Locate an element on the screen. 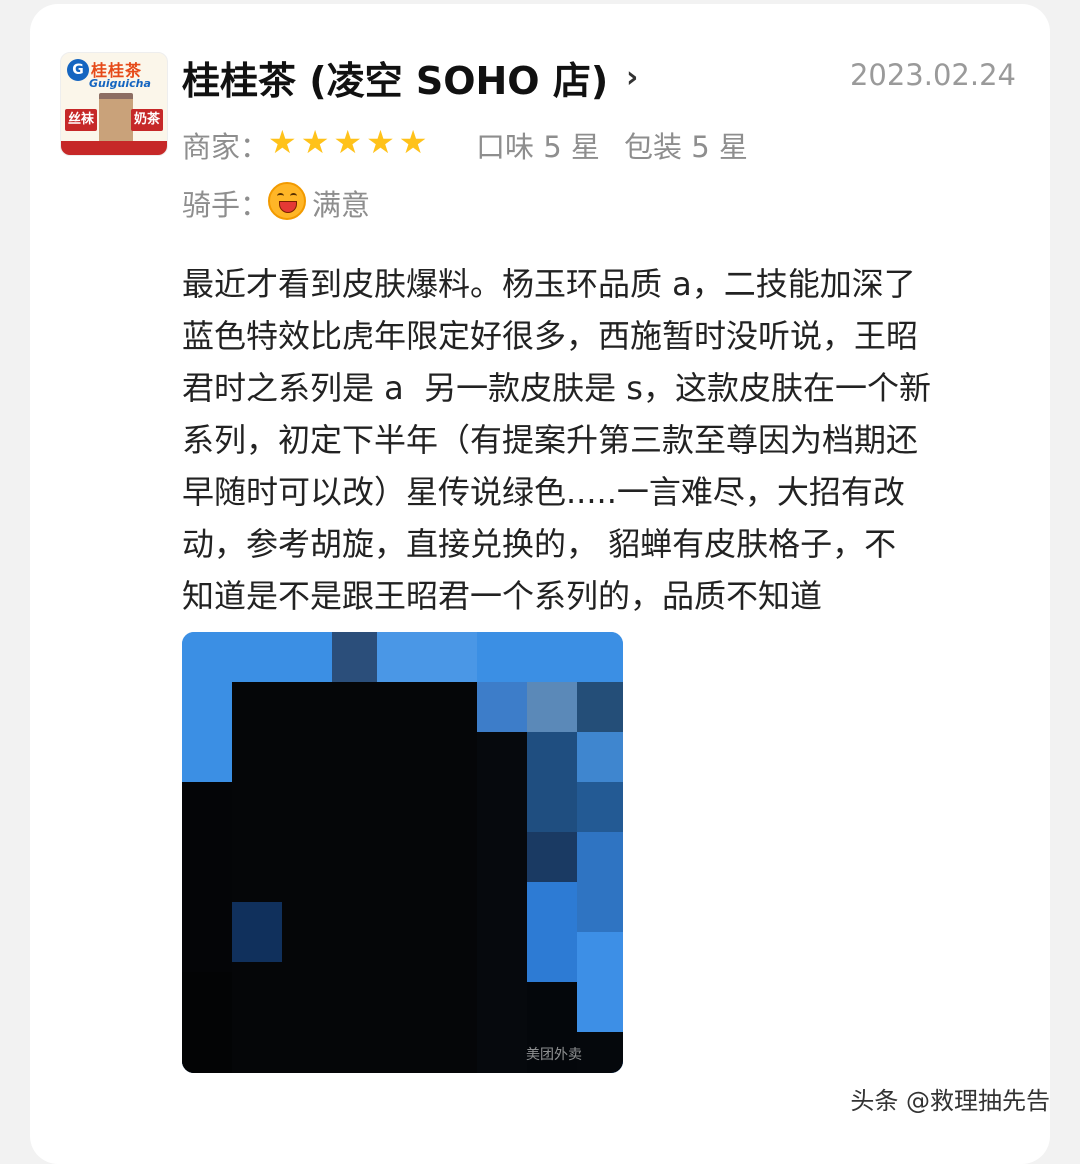 Image resolution: width=1080 pixels, height=1164 pixels. rider-value: 满意 is located at coordinates (341, 205).